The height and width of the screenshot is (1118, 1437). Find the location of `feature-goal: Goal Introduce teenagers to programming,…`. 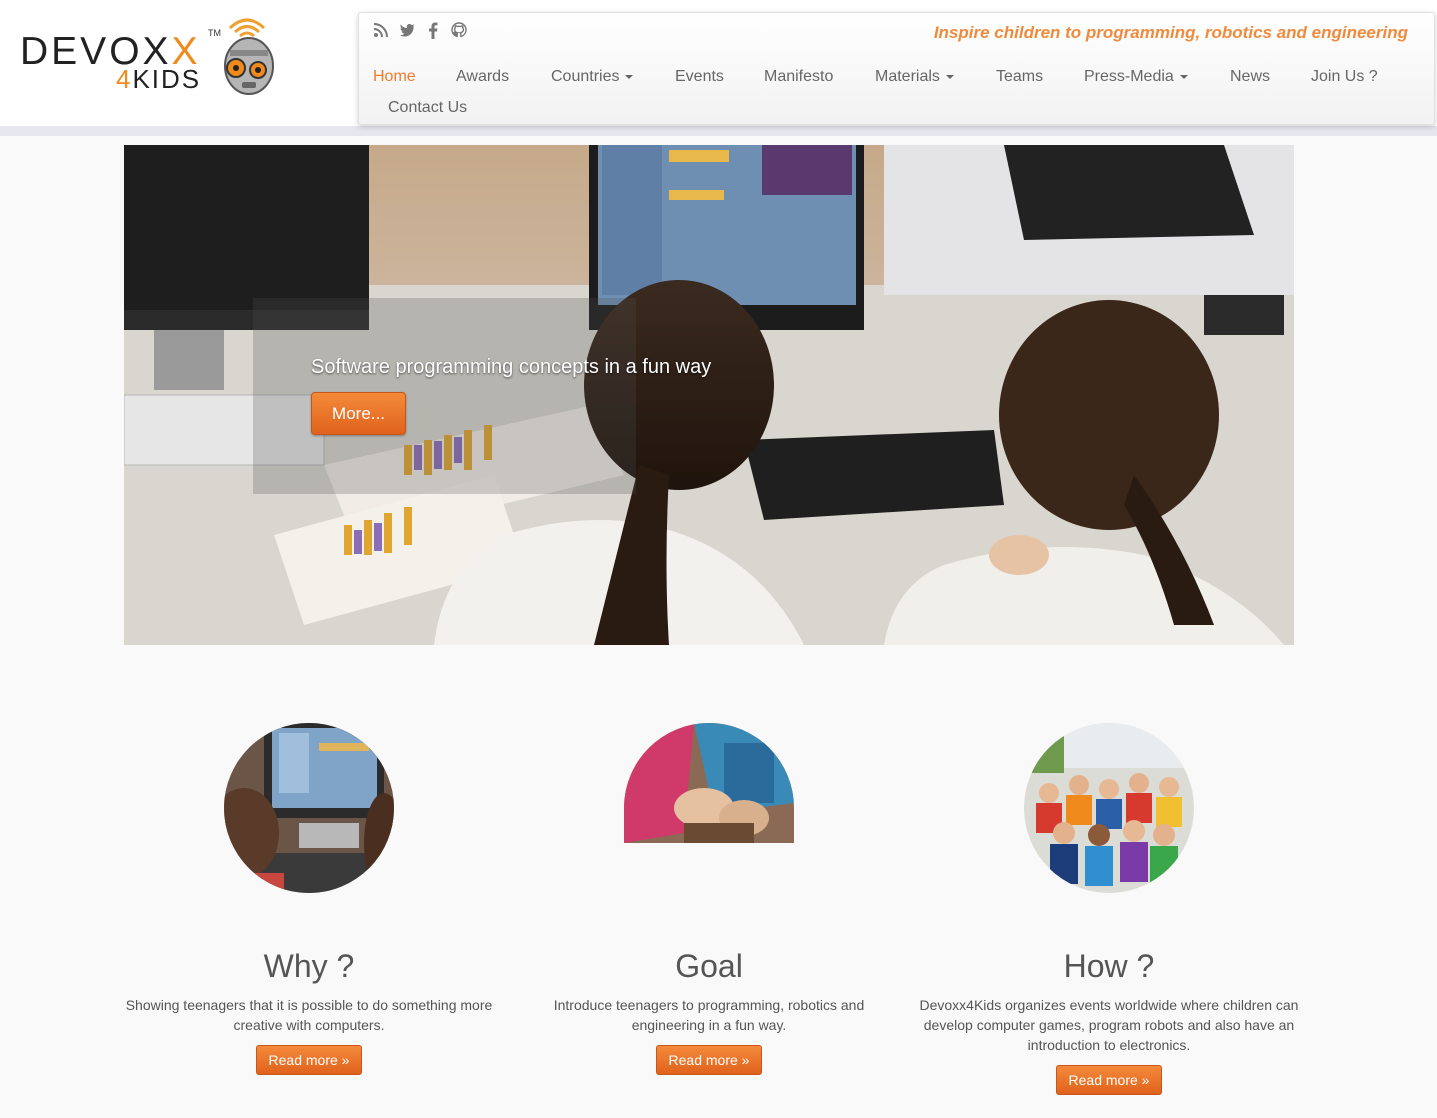

feature-goal: Goal Introduce teenagers to programming,… is located at coordinates (709, 910).